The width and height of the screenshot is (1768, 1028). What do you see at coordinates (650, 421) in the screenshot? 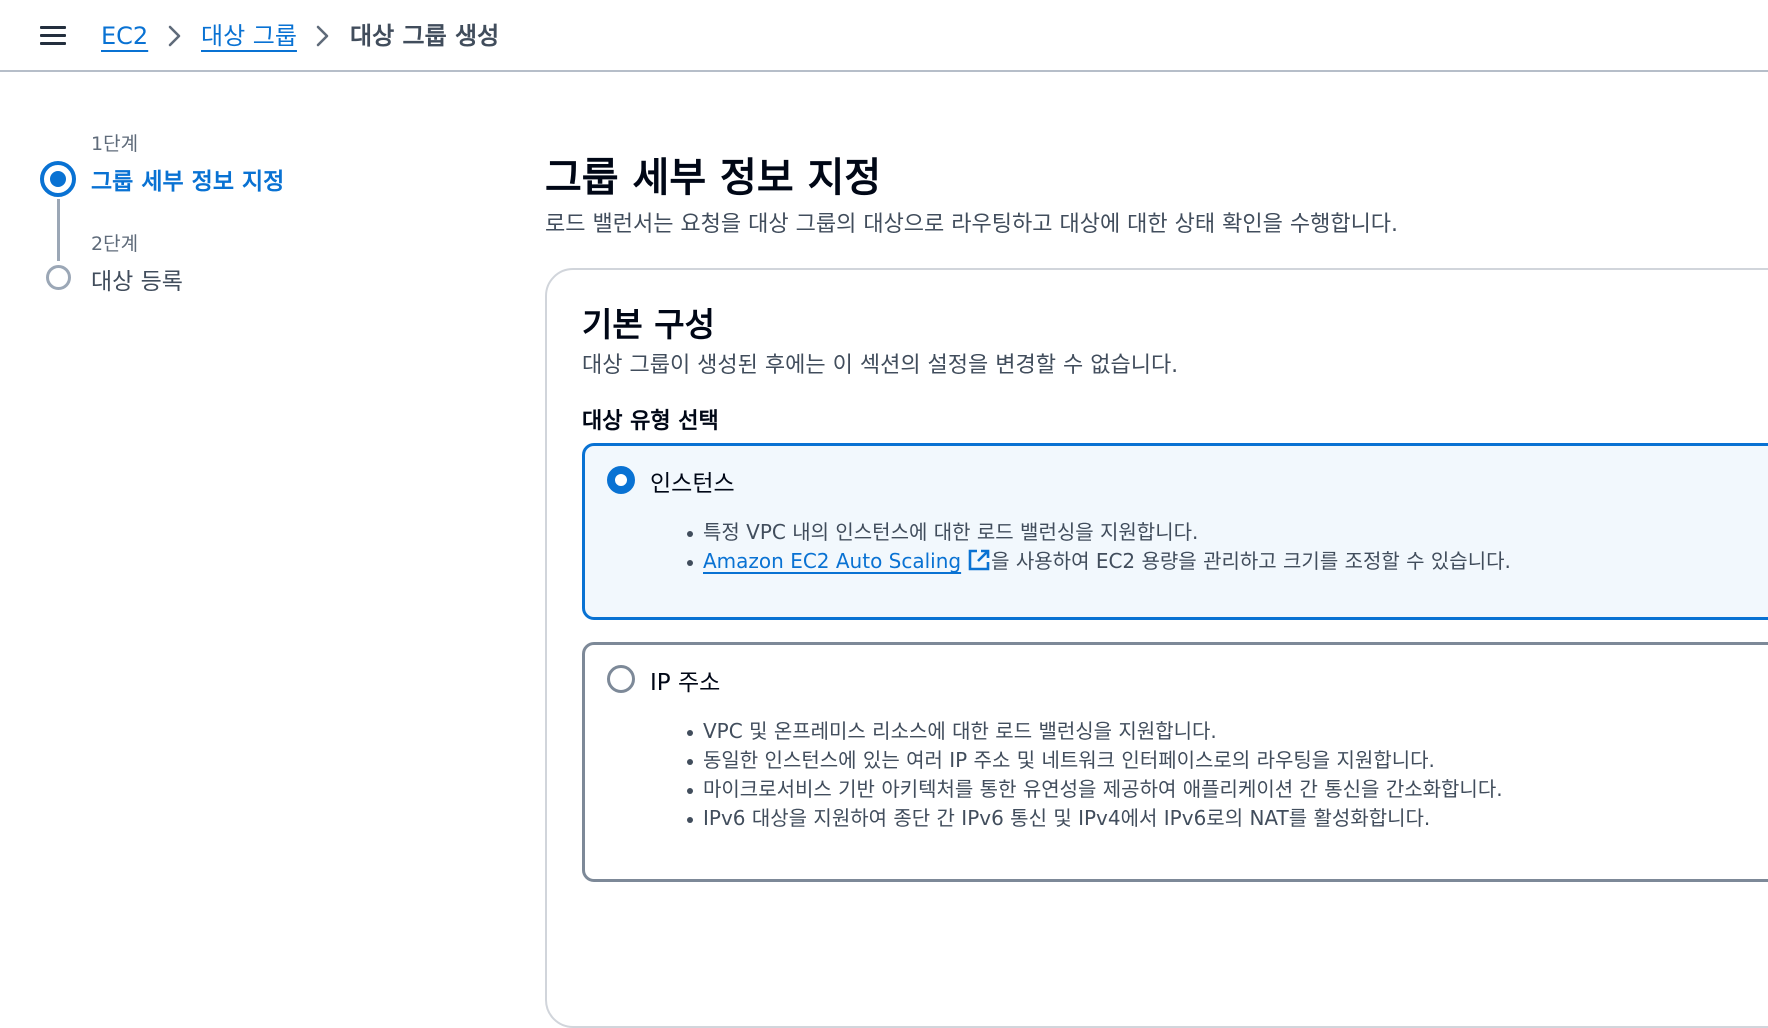
I see `target-type-label: 대상 유형 선택` at bounding box center [650, 421].